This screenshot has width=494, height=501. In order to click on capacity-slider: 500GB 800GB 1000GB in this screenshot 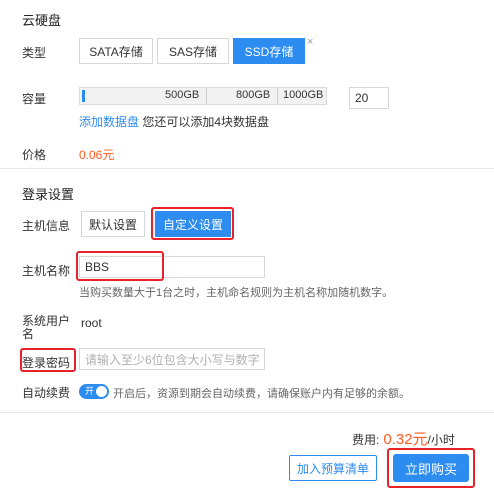, I will do `click(203, 96)`.